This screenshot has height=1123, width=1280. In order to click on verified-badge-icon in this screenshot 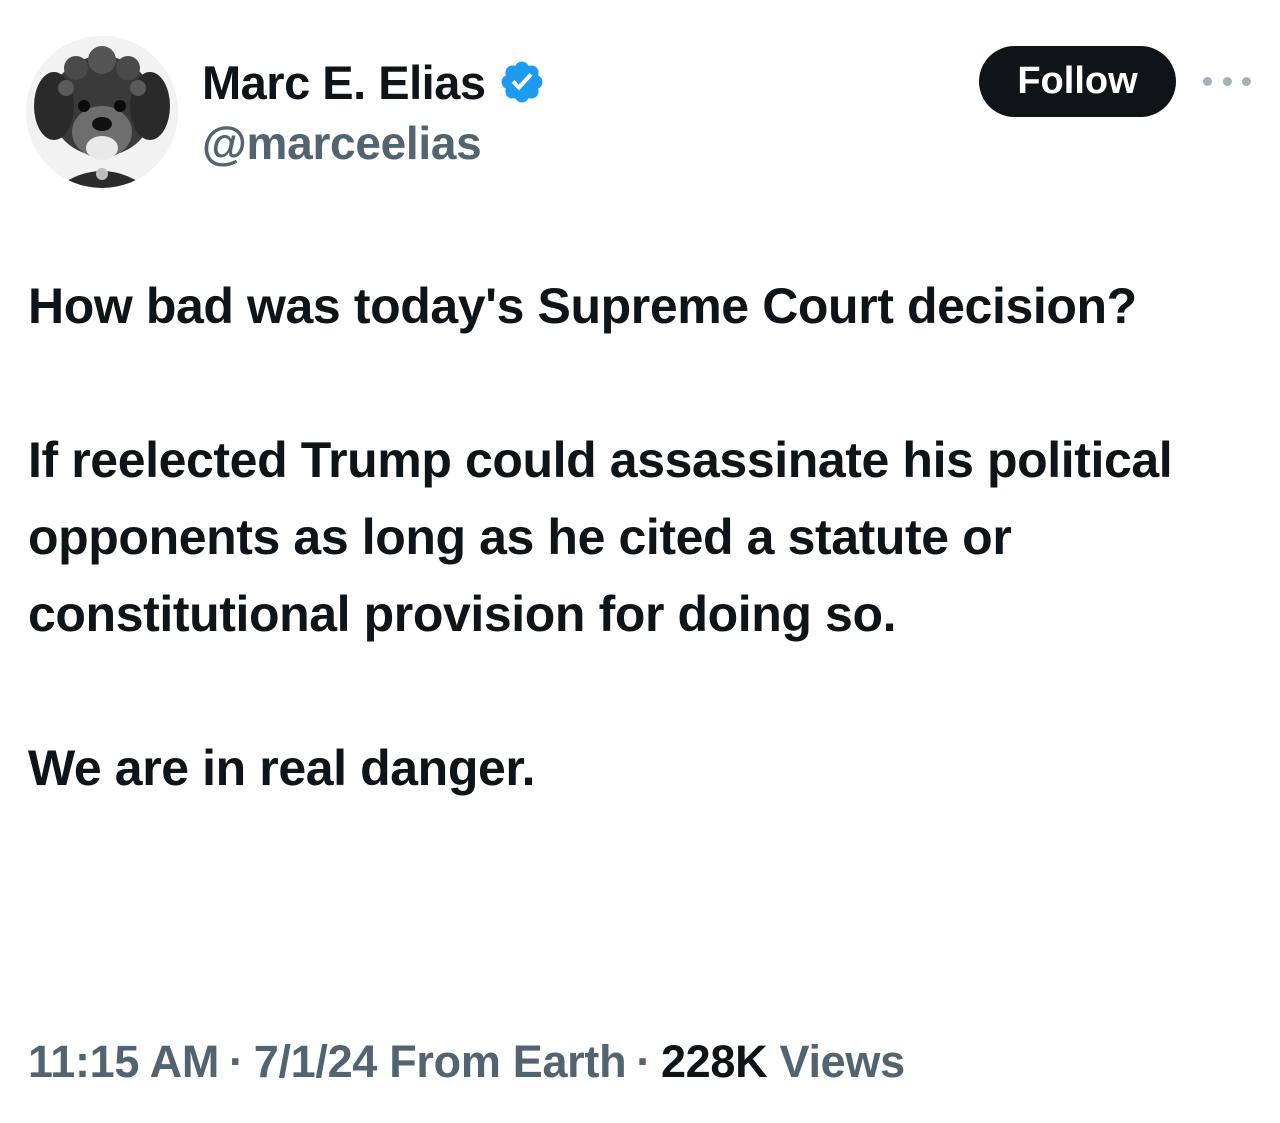, I will do `click(522, 82)`.